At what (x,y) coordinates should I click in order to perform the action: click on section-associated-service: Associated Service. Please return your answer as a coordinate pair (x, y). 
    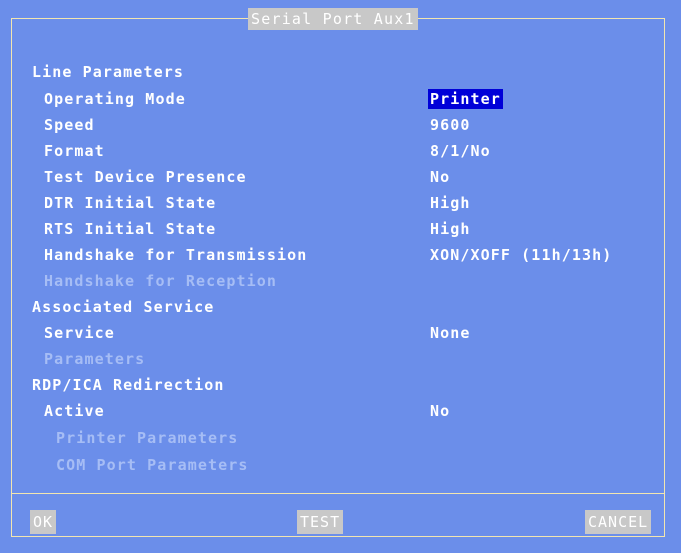
    Looking at the image, I should click on (123, 307).